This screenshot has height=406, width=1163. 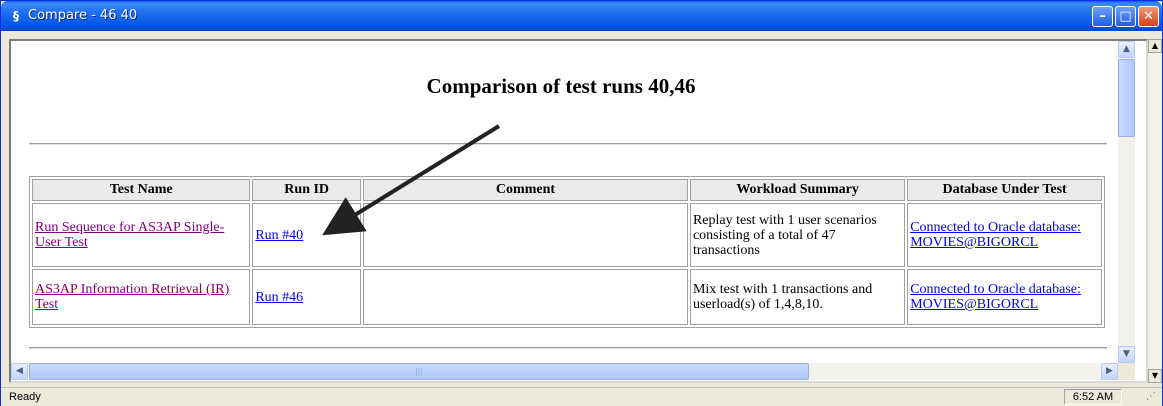 I want to click on scroll-left-icon: ◀, so click(x=19, y=371).